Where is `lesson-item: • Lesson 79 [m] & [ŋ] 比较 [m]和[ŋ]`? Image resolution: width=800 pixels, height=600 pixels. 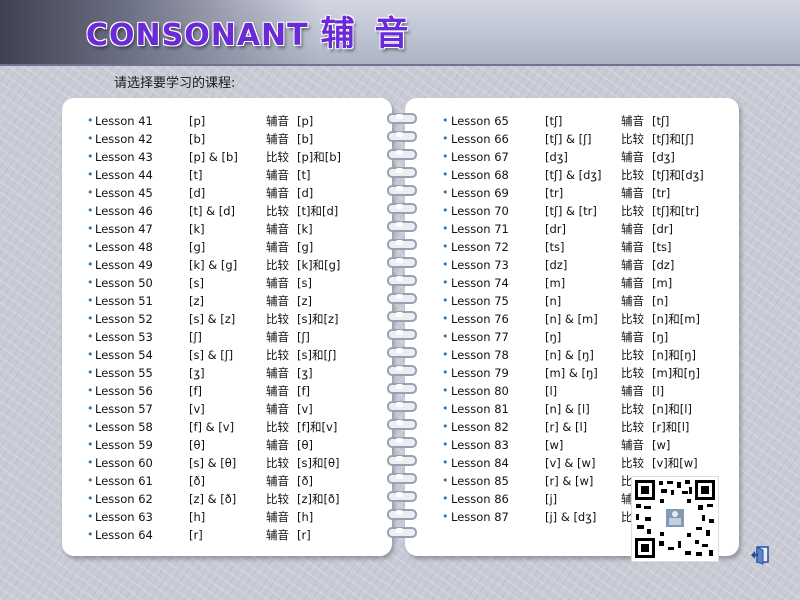
lesson-item: • Lesson 79 [m] & [ŋ] 比较 [m]和[ŋ] is located at coordinates (572, 373).